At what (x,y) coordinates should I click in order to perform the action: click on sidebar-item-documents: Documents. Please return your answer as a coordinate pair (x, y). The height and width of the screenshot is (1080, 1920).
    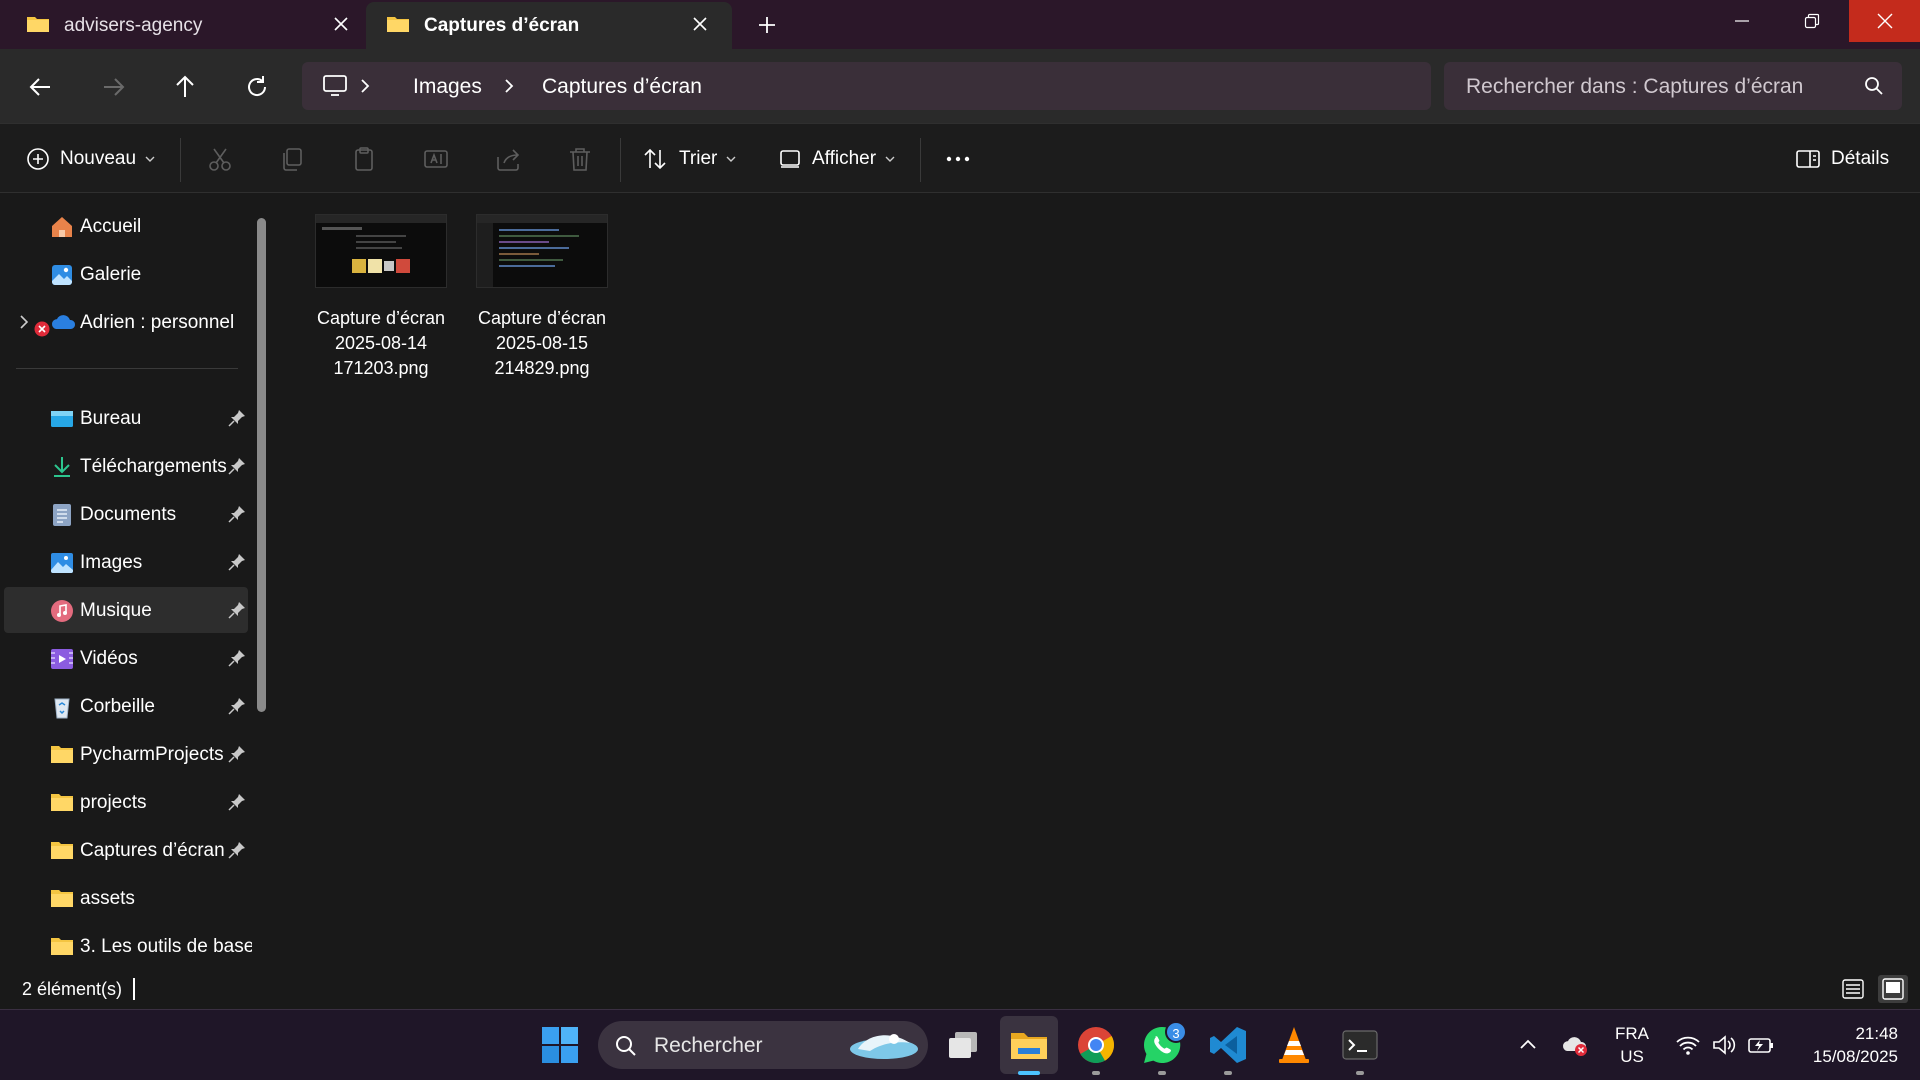
    Looking at the image, I should click on (126, 514).